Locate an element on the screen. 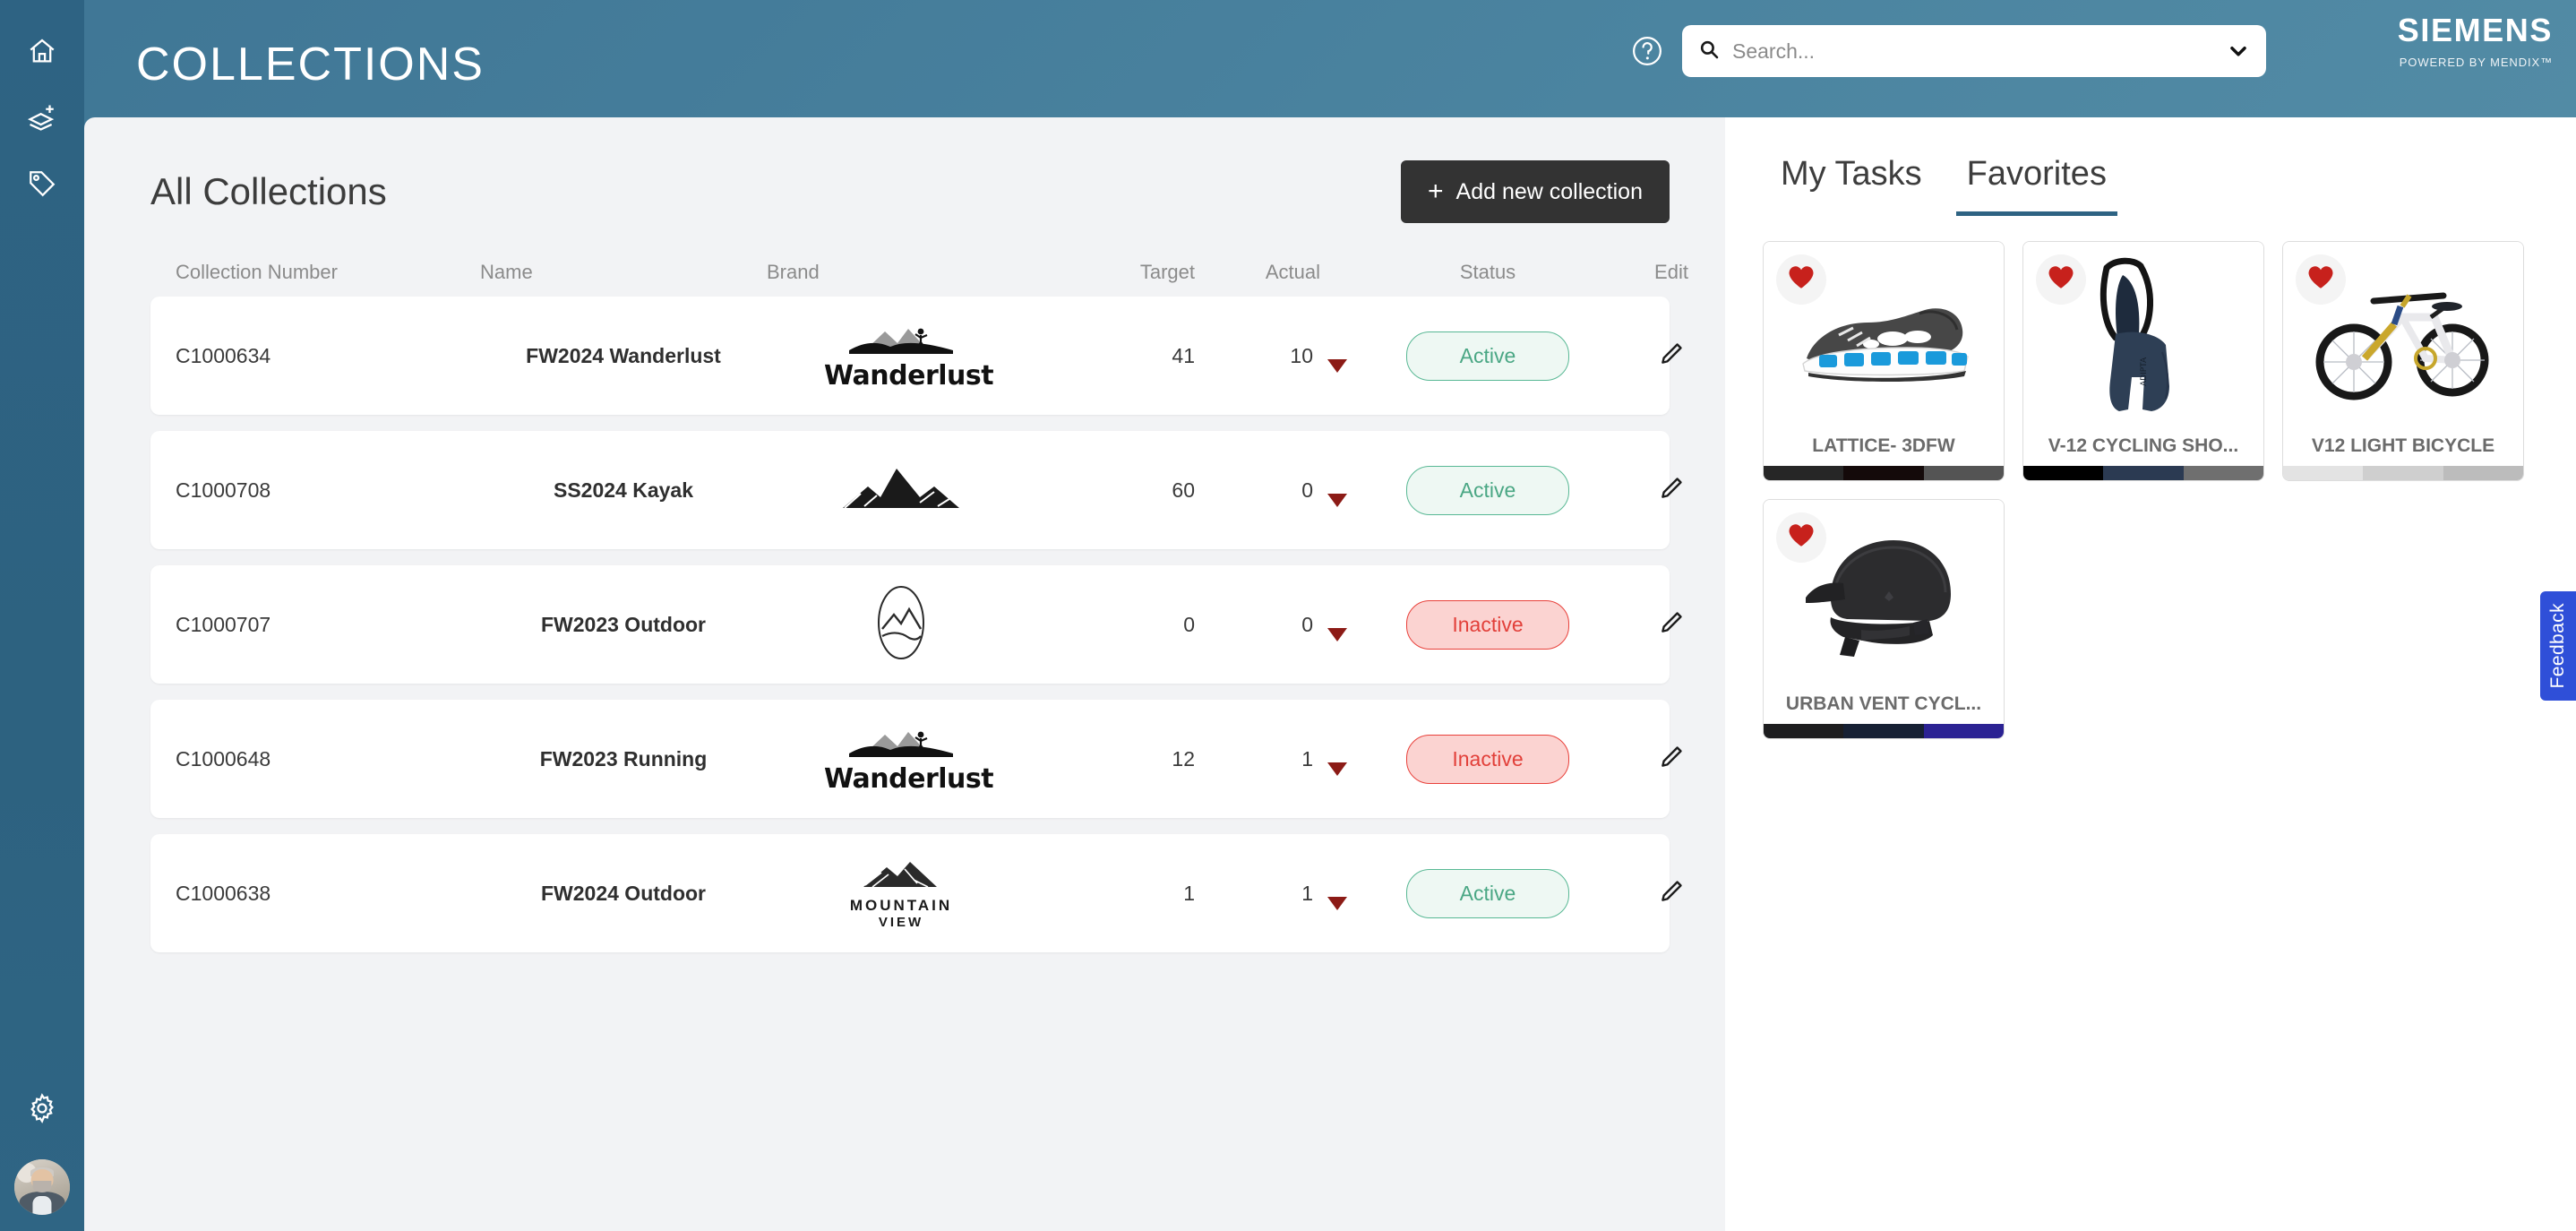  table-row: C1000634 FW2024 Wanderlust Wanderlust 41 is located at coordinates (916, 356).